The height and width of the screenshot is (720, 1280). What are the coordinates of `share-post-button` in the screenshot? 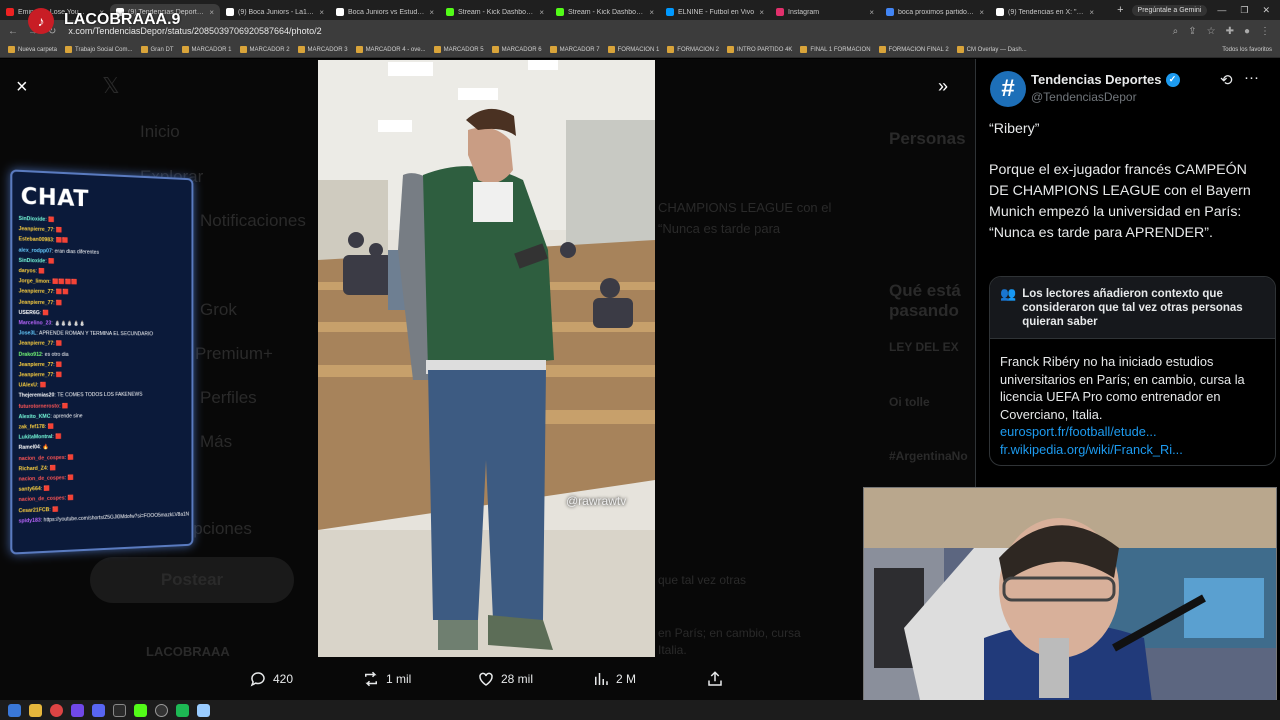 It's located at (715, 679).